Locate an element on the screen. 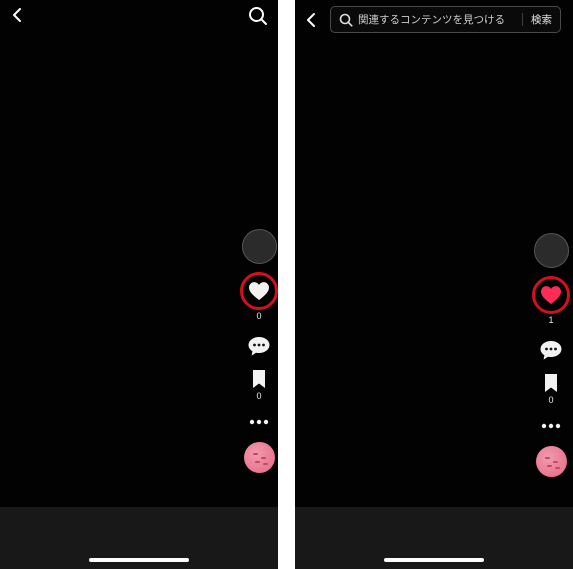 Image resolution: width=573 pixels, height=569 pixels. search-divider is located at coordinates (522, 19).